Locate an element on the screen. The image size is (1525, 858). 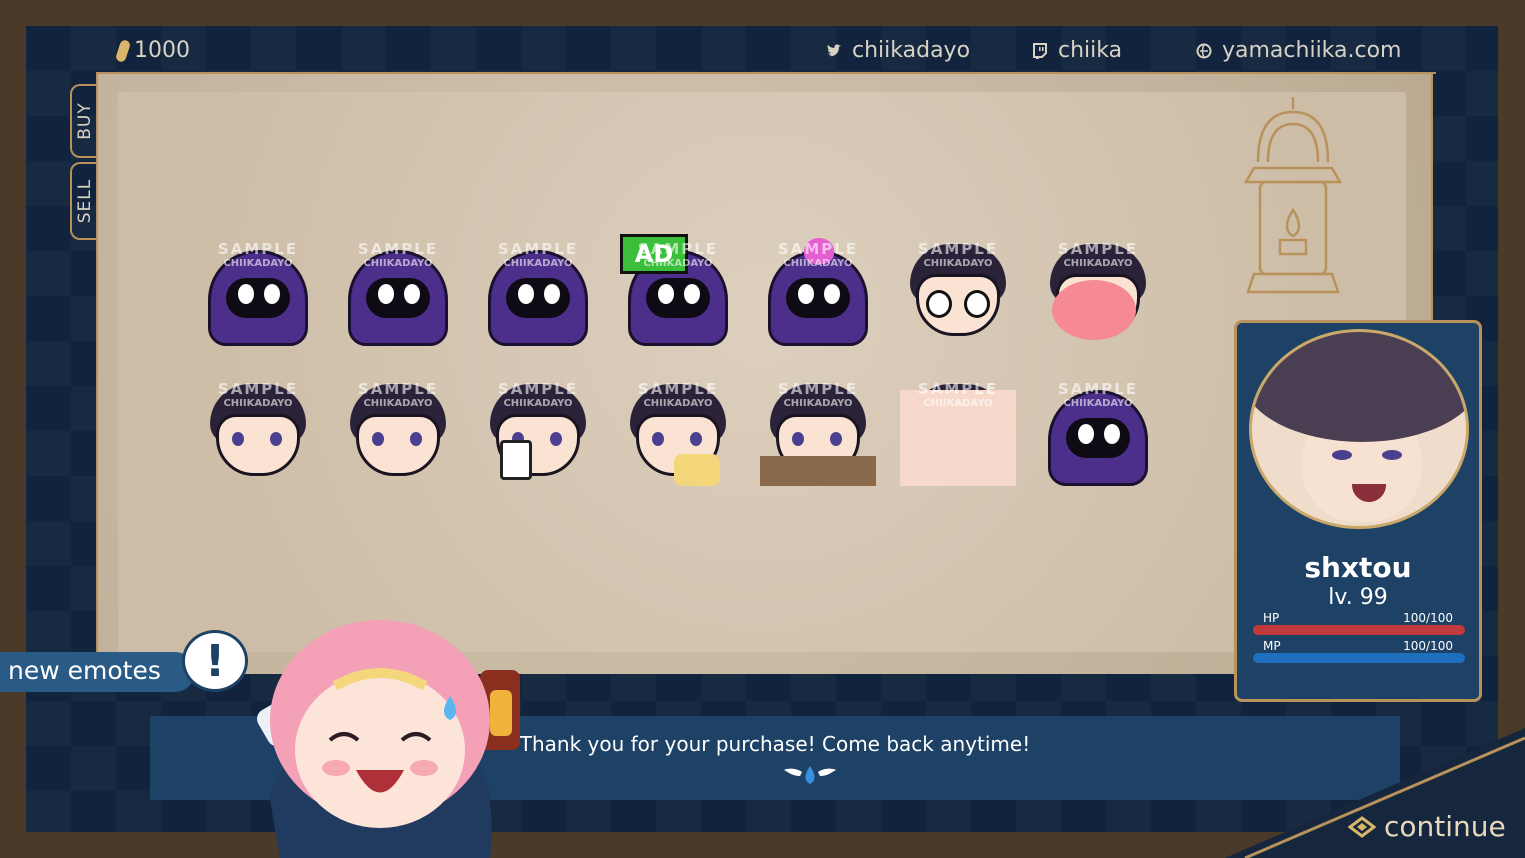
mp-bar is located at coordinates (1359, 658).